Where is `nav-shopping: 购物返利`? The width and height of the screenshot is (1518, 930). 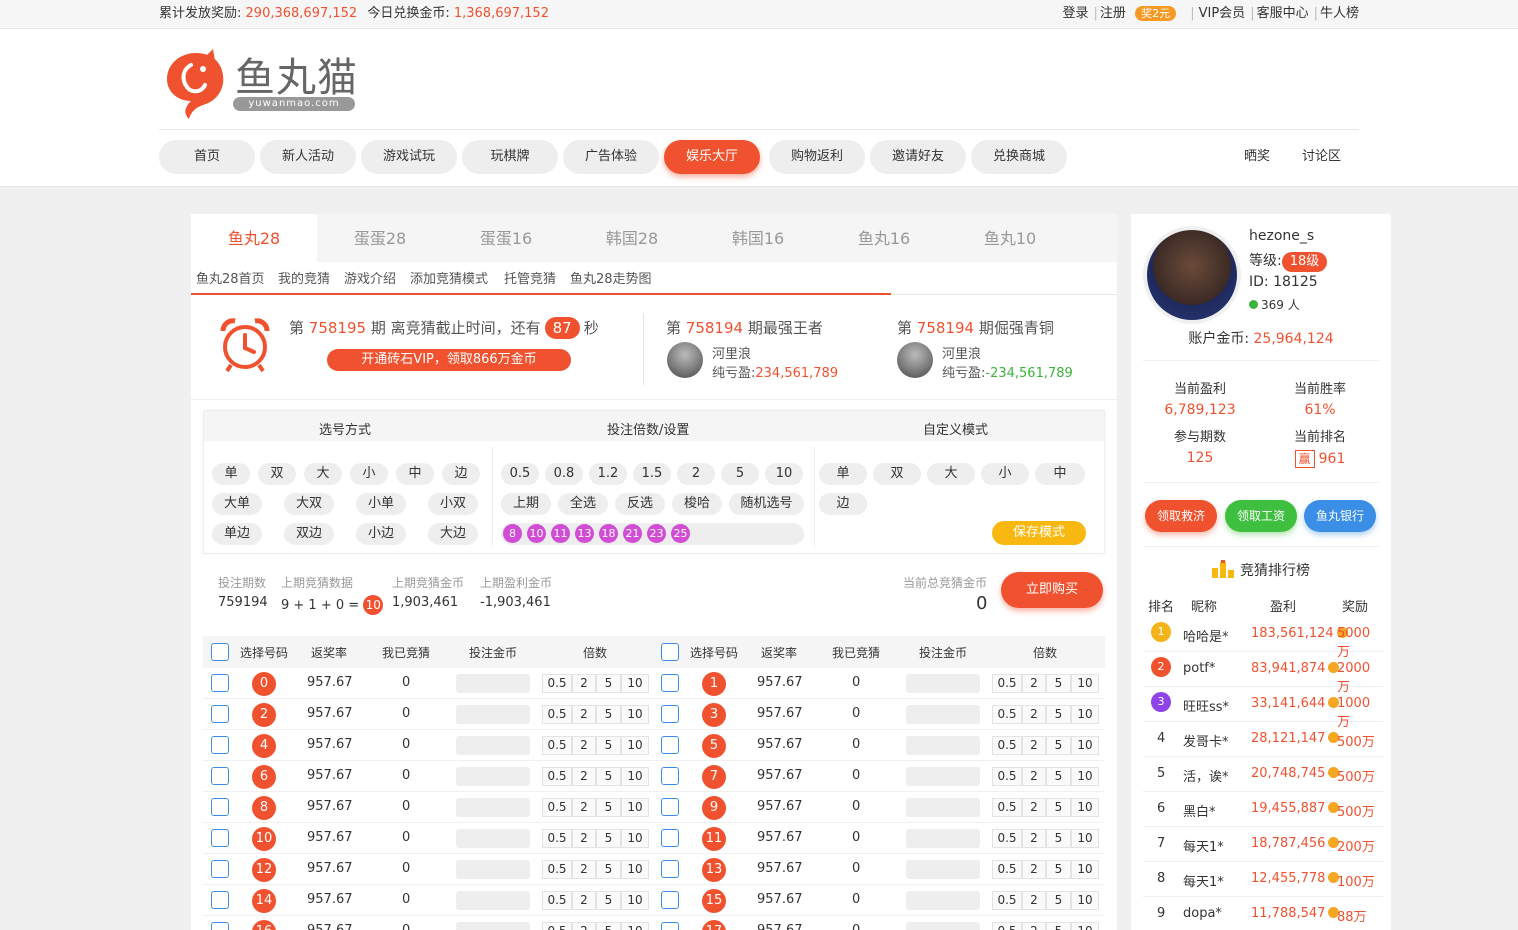 nav-shopping: 购物返利 is located at coordinates (817, 157).